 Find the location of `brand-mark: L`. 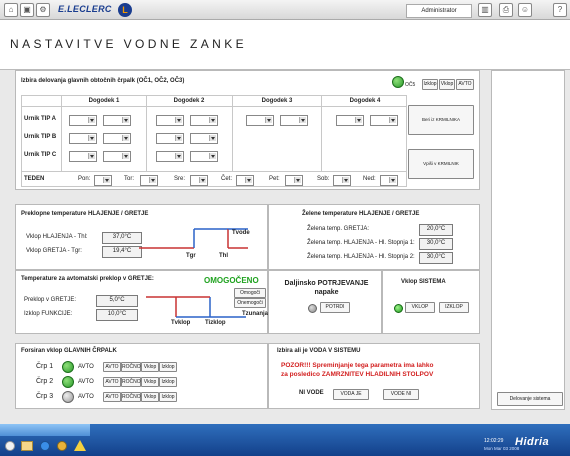

brand-mark: L is located at coordinates (125, 10).